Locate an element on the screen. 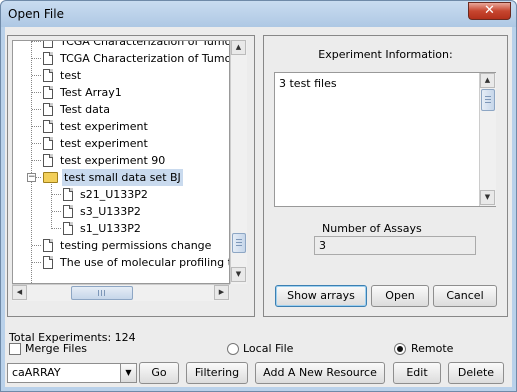 This screenshot has height=392, width=517. tree-item-label: Test Array1 is located at coordinates (91, 92).